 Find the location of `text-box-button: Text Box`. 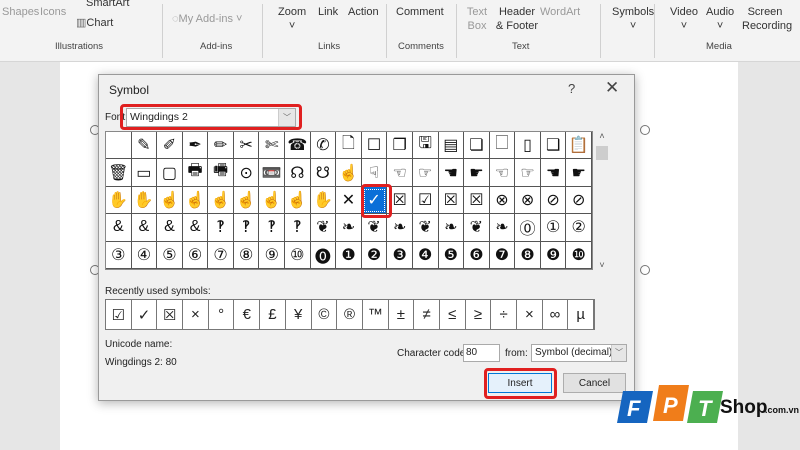

text-box-button: Text Box is located at coordinates (477, 19).